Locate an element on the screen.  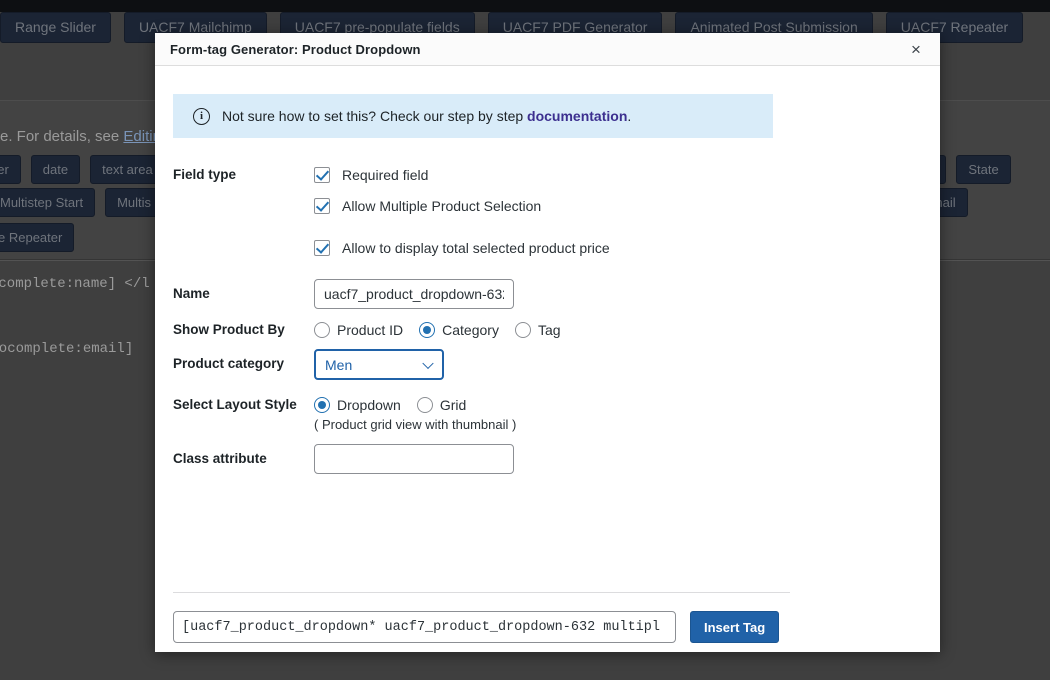
bg-tag-button: ber is located at coordinates (10, 169).